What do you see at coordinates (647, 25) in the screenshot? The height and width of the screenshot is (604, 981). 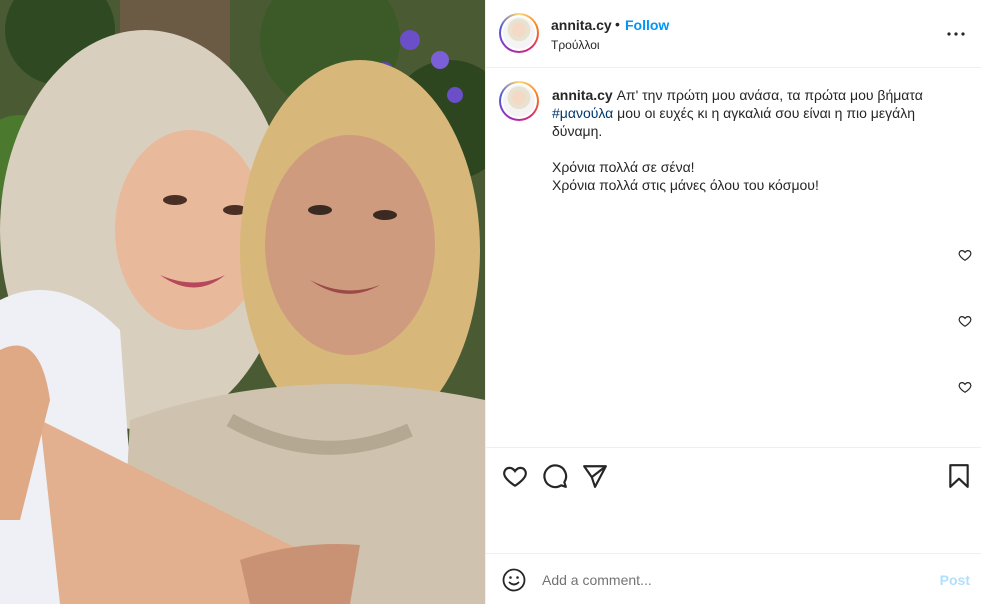 I see `follow-button: Follow` at bounding box center [647, 25].